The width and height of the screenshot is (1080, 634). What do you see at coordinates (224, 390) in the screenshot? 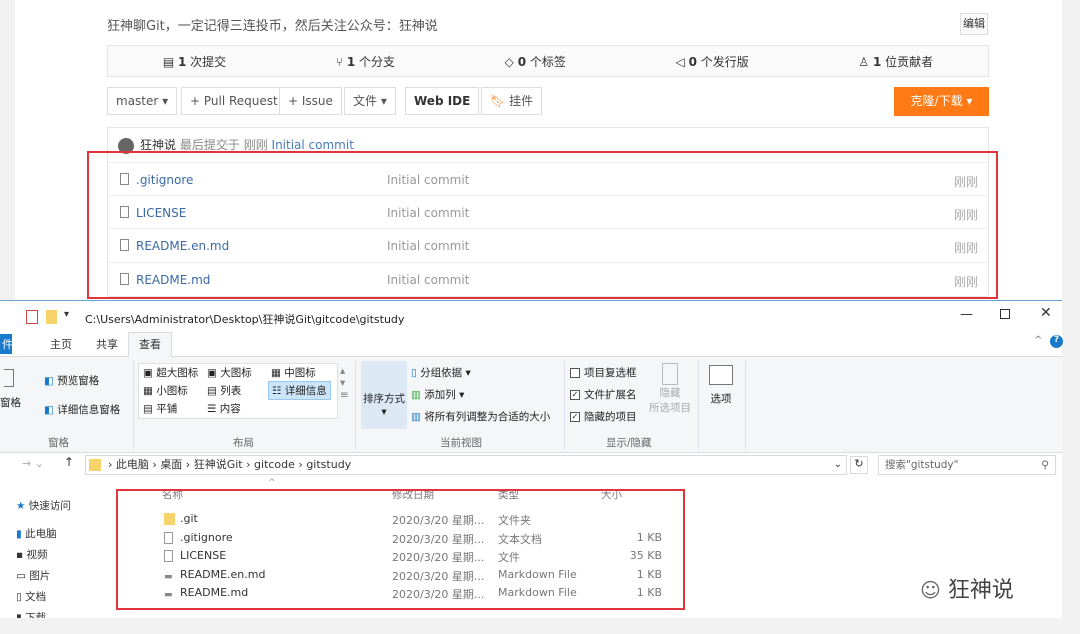
I see `layout-list: ▤ 列表` at bounding box center [224, 390].